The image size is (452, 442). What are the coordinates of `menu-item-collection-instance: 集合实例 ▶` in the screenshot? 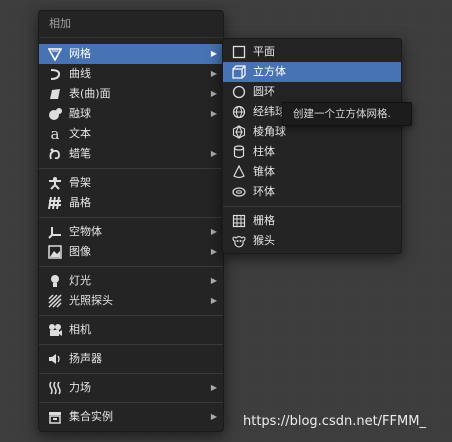 It's located at (131, 417).